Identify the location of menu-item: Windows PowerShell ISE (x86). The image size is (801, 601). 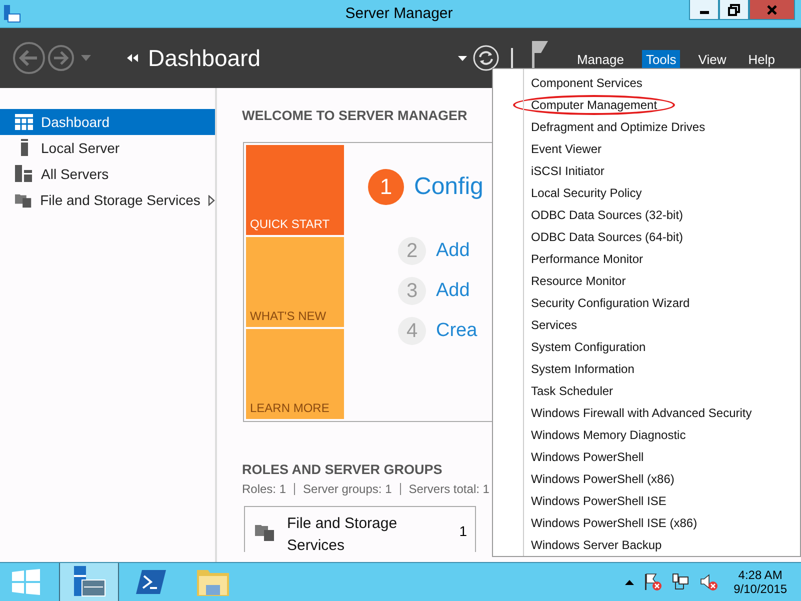
(646, 523).